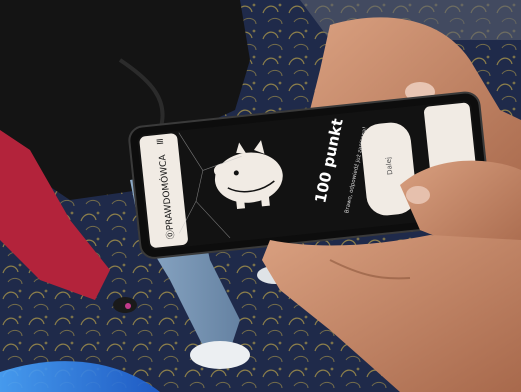 Image resolution: width=521 pixels, height=392 pixels. I want to click on sandal, so click(125, 305).